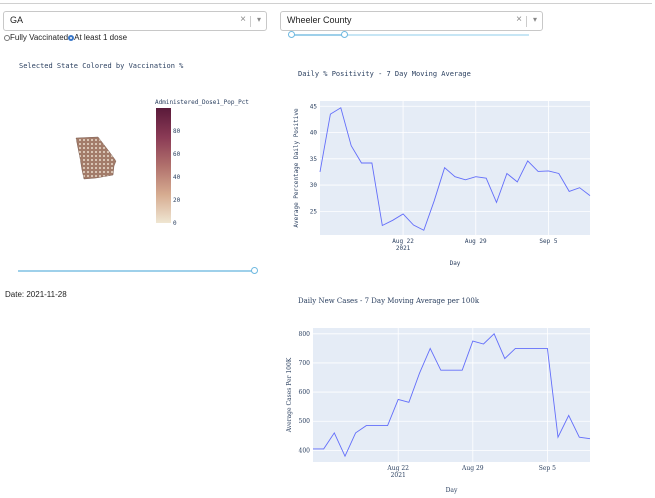 This screenshot has width=655, height=498. I want to click on radio-label: Fully Vaccinated, so click(39, 37).